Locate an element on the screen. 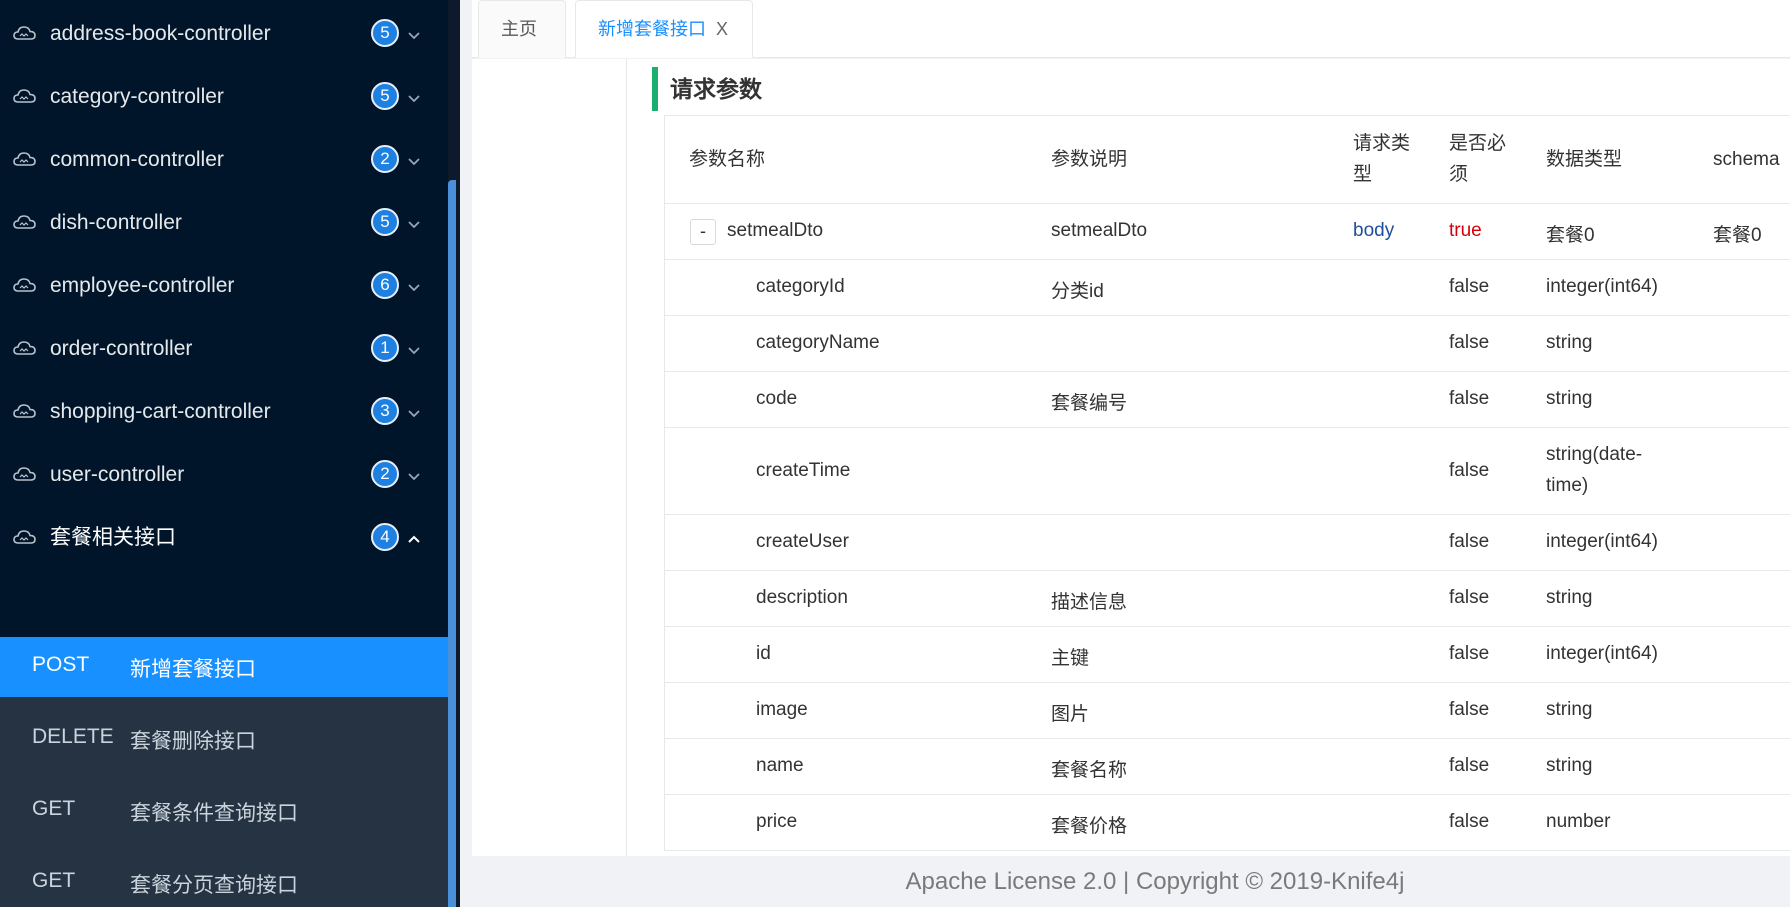 Image resolution: width=1790 pixels, height=907 pixels. sidebar-group-3: dish-controller 5 is located at coordinates (224, 223).